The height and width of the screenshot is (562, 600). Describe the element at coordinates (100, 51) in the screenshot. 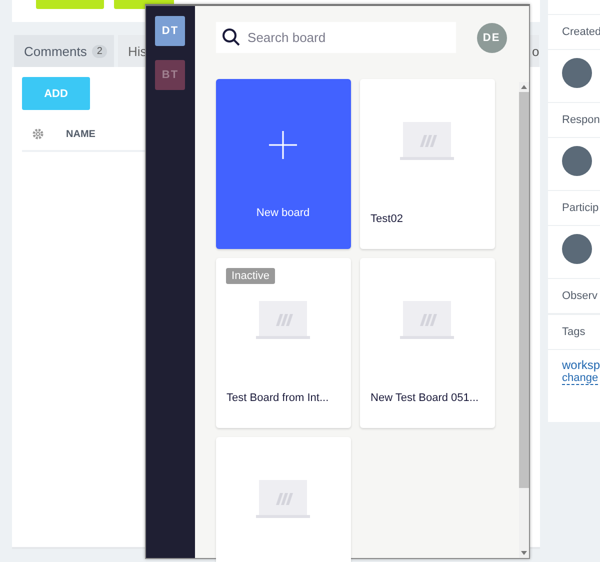

I see `comment-count: 2` at that location.